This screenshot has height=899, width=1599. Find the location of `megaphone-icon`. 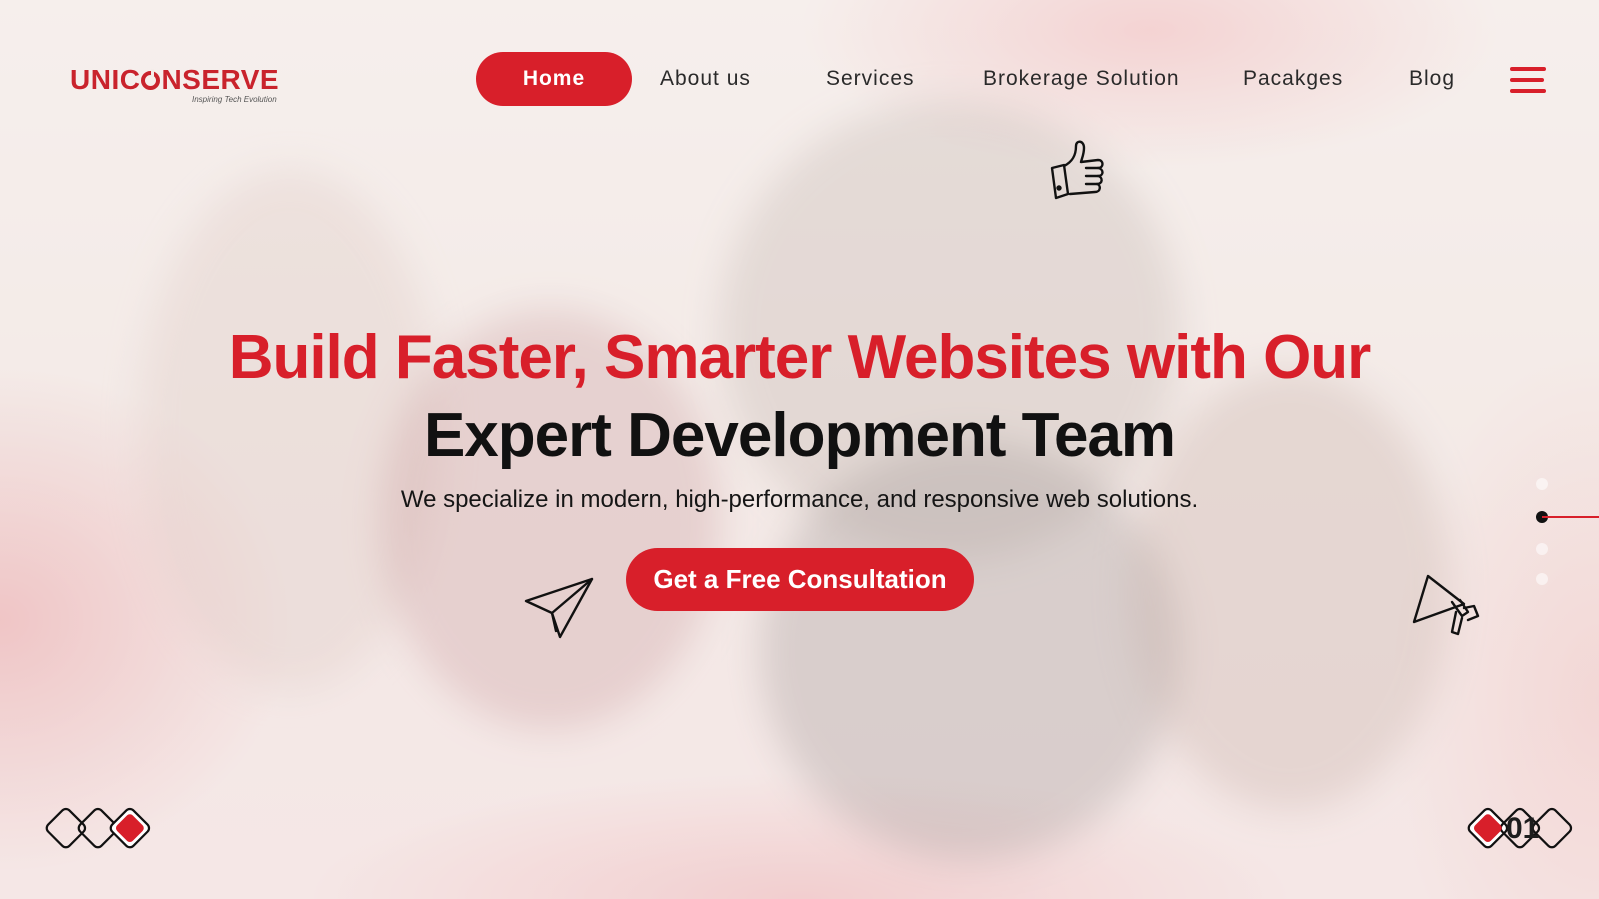

megaphone-icon is located at coordinates (1446, 605).